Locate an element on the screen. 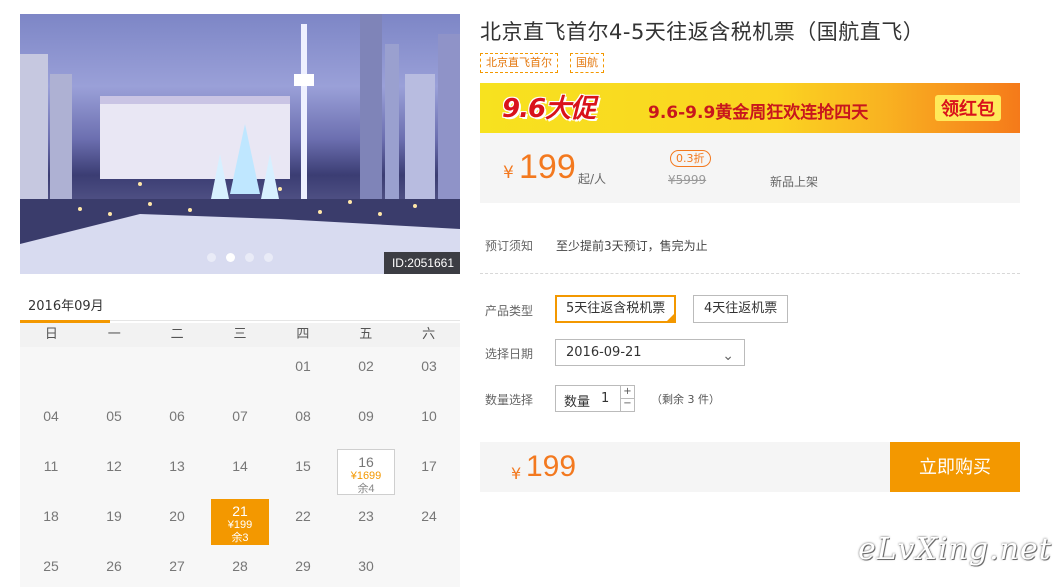 Image resolution: width=1062 pixels, height=587 pixels. tag-airline: 国航 is located at coordinates (587, 63).